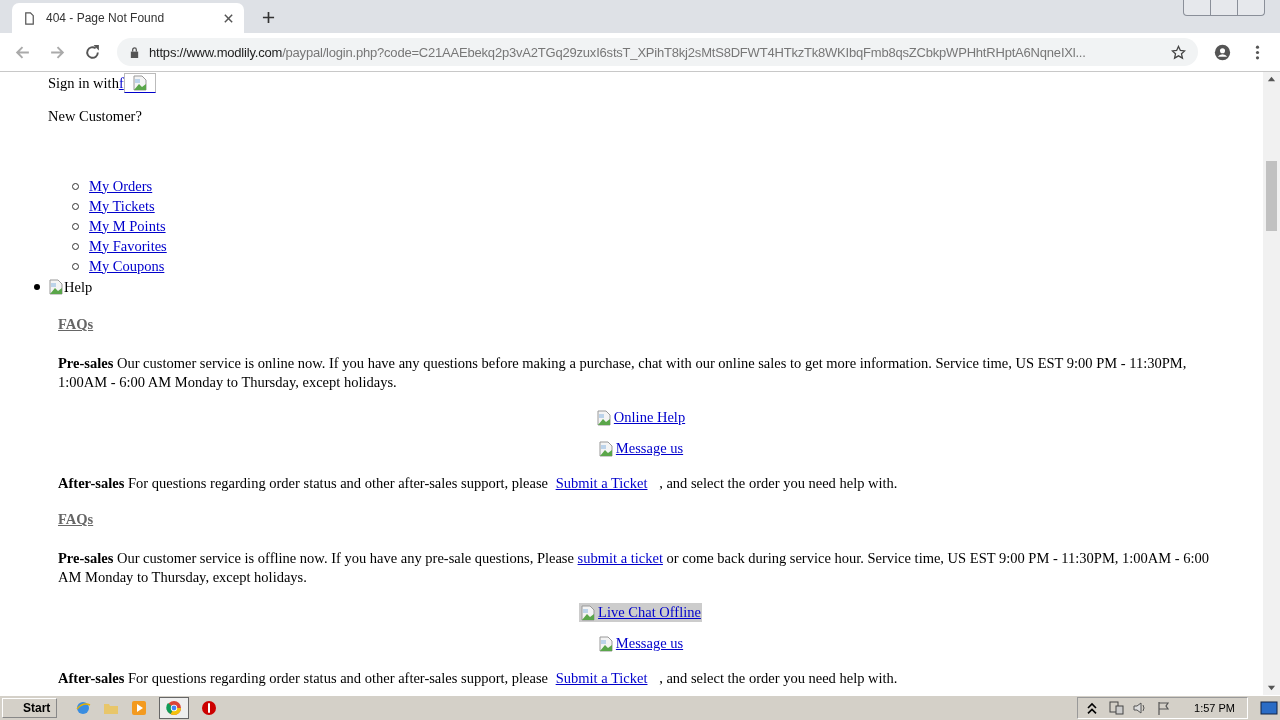 The width and height of the screenshot is (1280, 720). What do you see at coordinates (83, 83) in the screenshot?
I see `sign-in-label: Sign in with` at bounding box center [83, 83].